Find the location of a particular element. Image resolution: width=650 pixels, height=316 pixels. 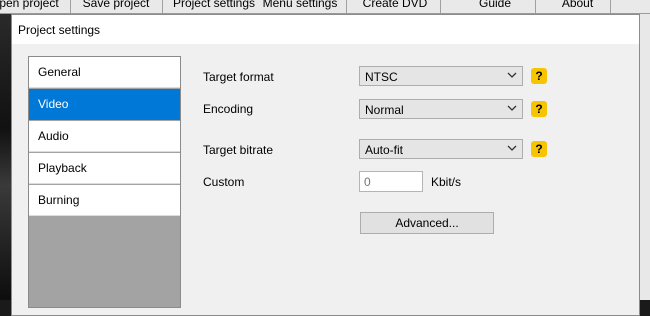

target-format-value: NTSC is located at coordinates (381, 77).